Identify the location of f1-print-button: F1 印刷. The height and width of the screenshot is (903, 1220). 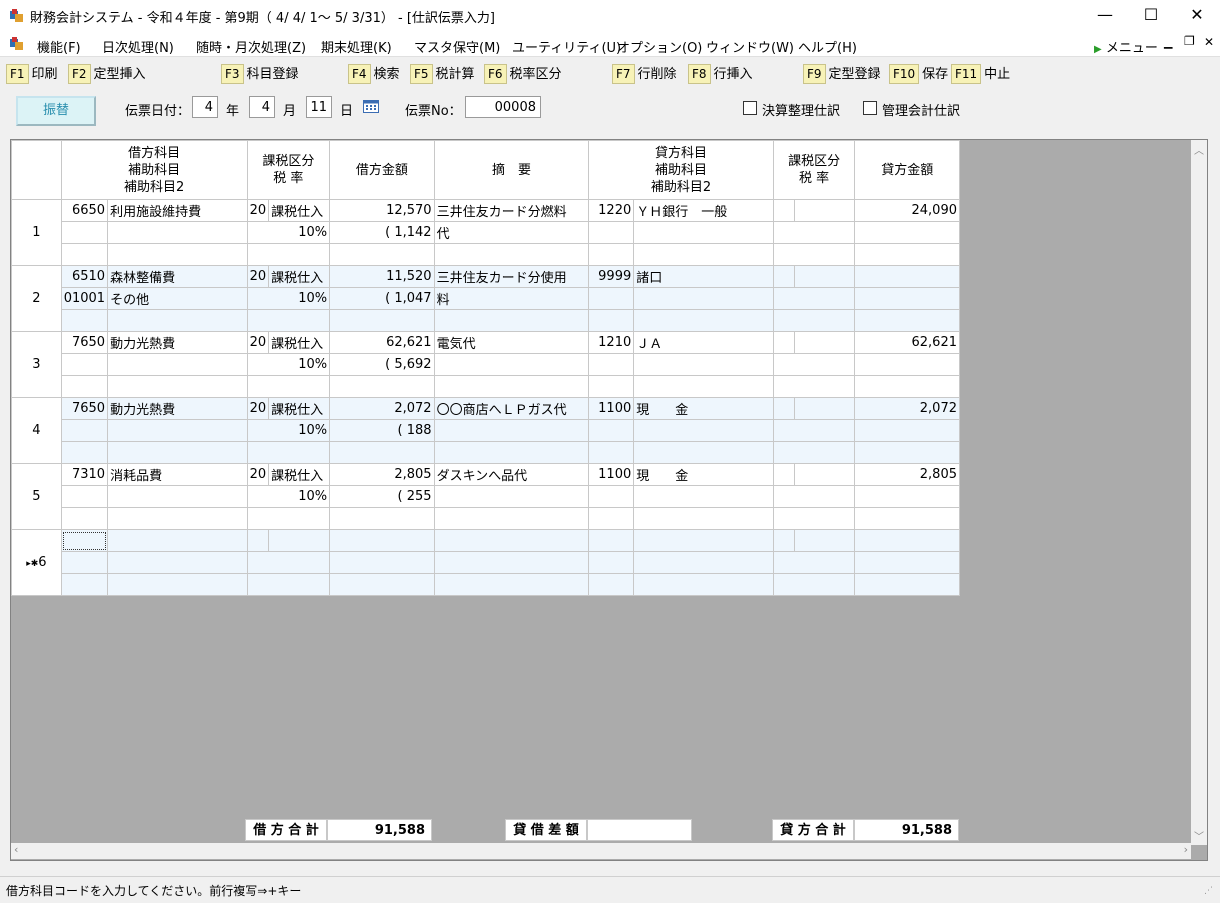
(32, 74).